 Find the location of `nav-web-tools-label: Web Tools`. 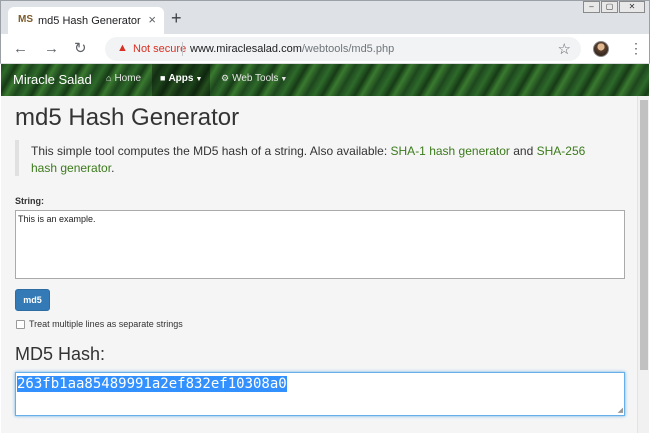

nav-web-tools-label: Web Tools is located at coordinates (255, 78).